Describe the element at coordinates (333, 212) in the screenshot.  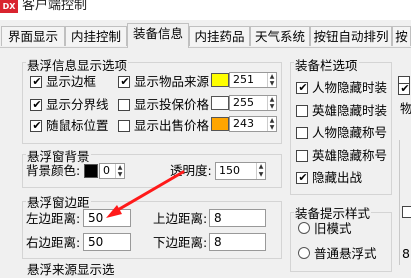
I see `equip-tip-title: 装备提示样式` at that location.